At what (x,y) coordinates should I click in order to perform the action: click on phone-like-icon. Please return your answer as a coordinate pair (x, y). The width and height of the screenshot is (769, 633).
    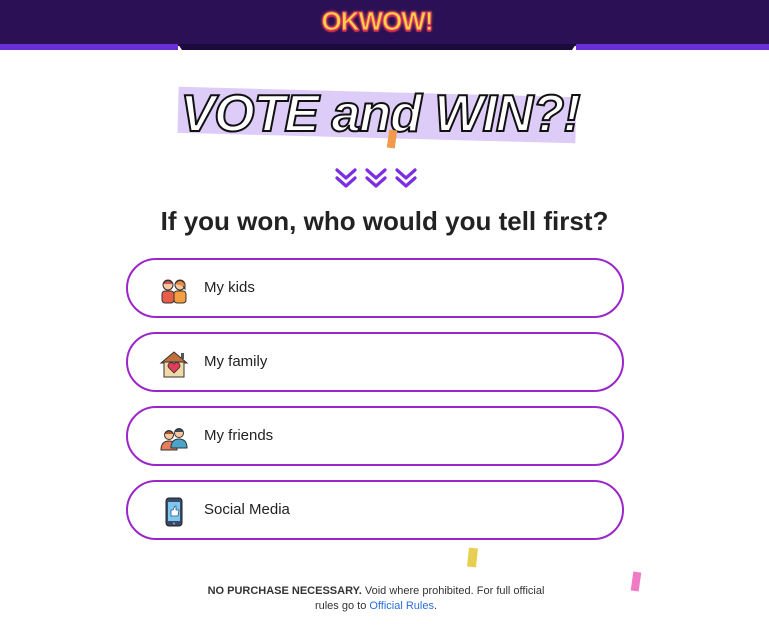
    Looking at the image, I should click on (174, 512).